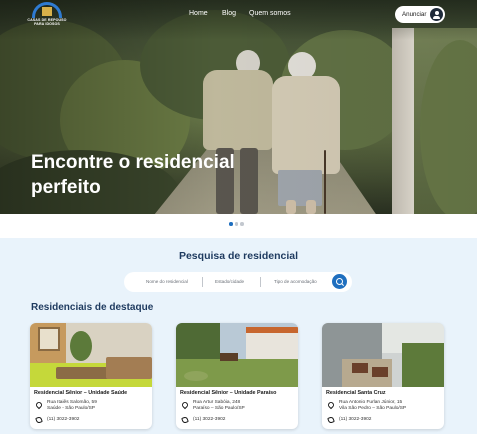  What do you see at coordinates (295, 281) in the screenshot?
I see `search-field-accommodation: Tipo de acomodação` at bounding box center [295, 281].